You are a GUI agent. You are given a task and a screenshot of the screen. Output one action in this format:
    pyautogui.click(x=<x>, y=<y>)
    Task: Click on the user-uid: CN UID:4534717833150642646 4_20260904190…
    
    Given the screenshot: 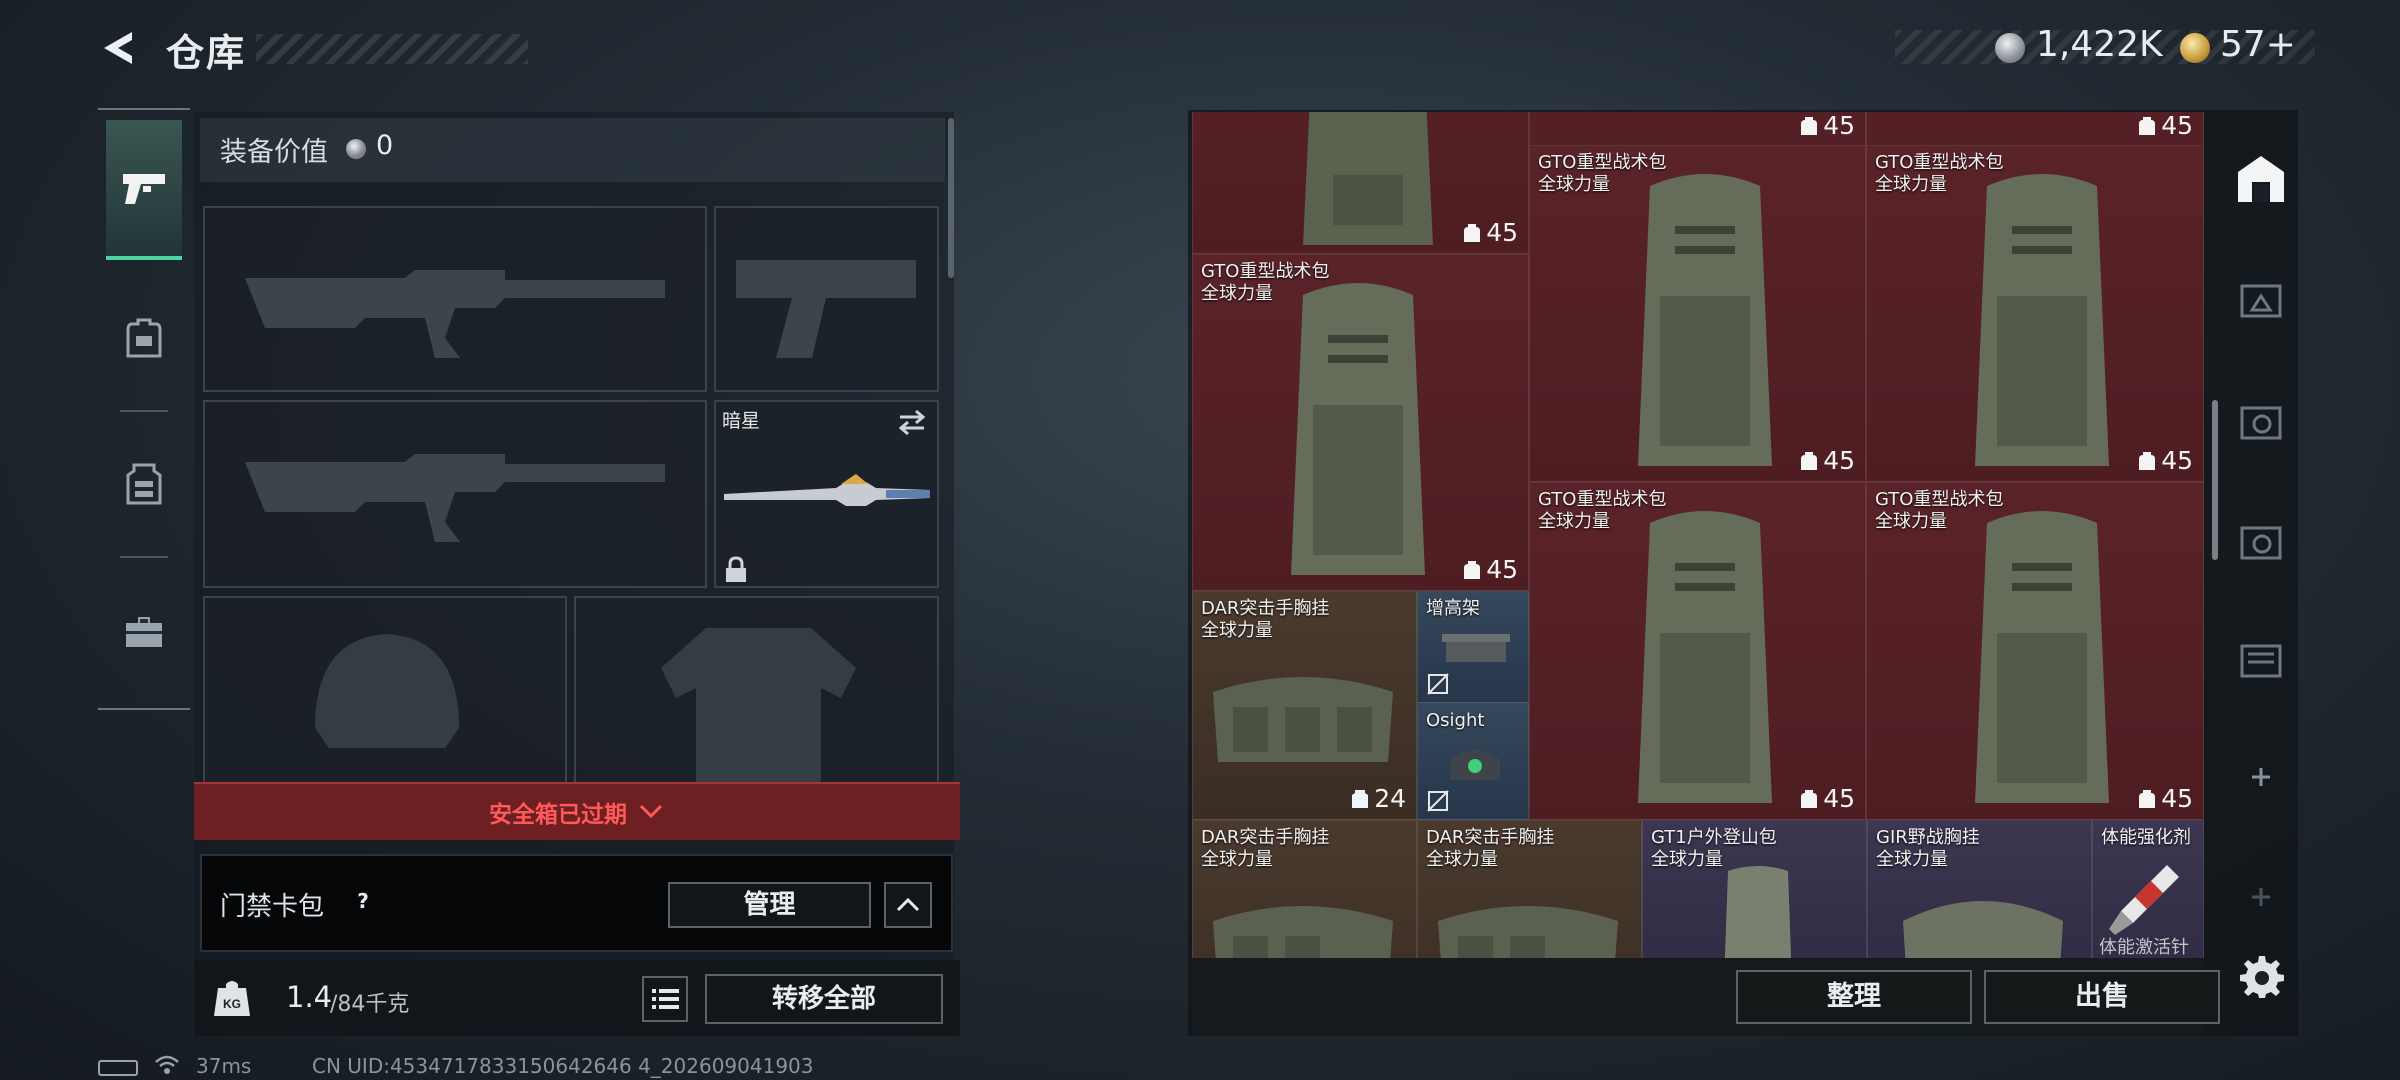 What is the action you would take?
    pyautogui.click(x=563, y=1066)
    